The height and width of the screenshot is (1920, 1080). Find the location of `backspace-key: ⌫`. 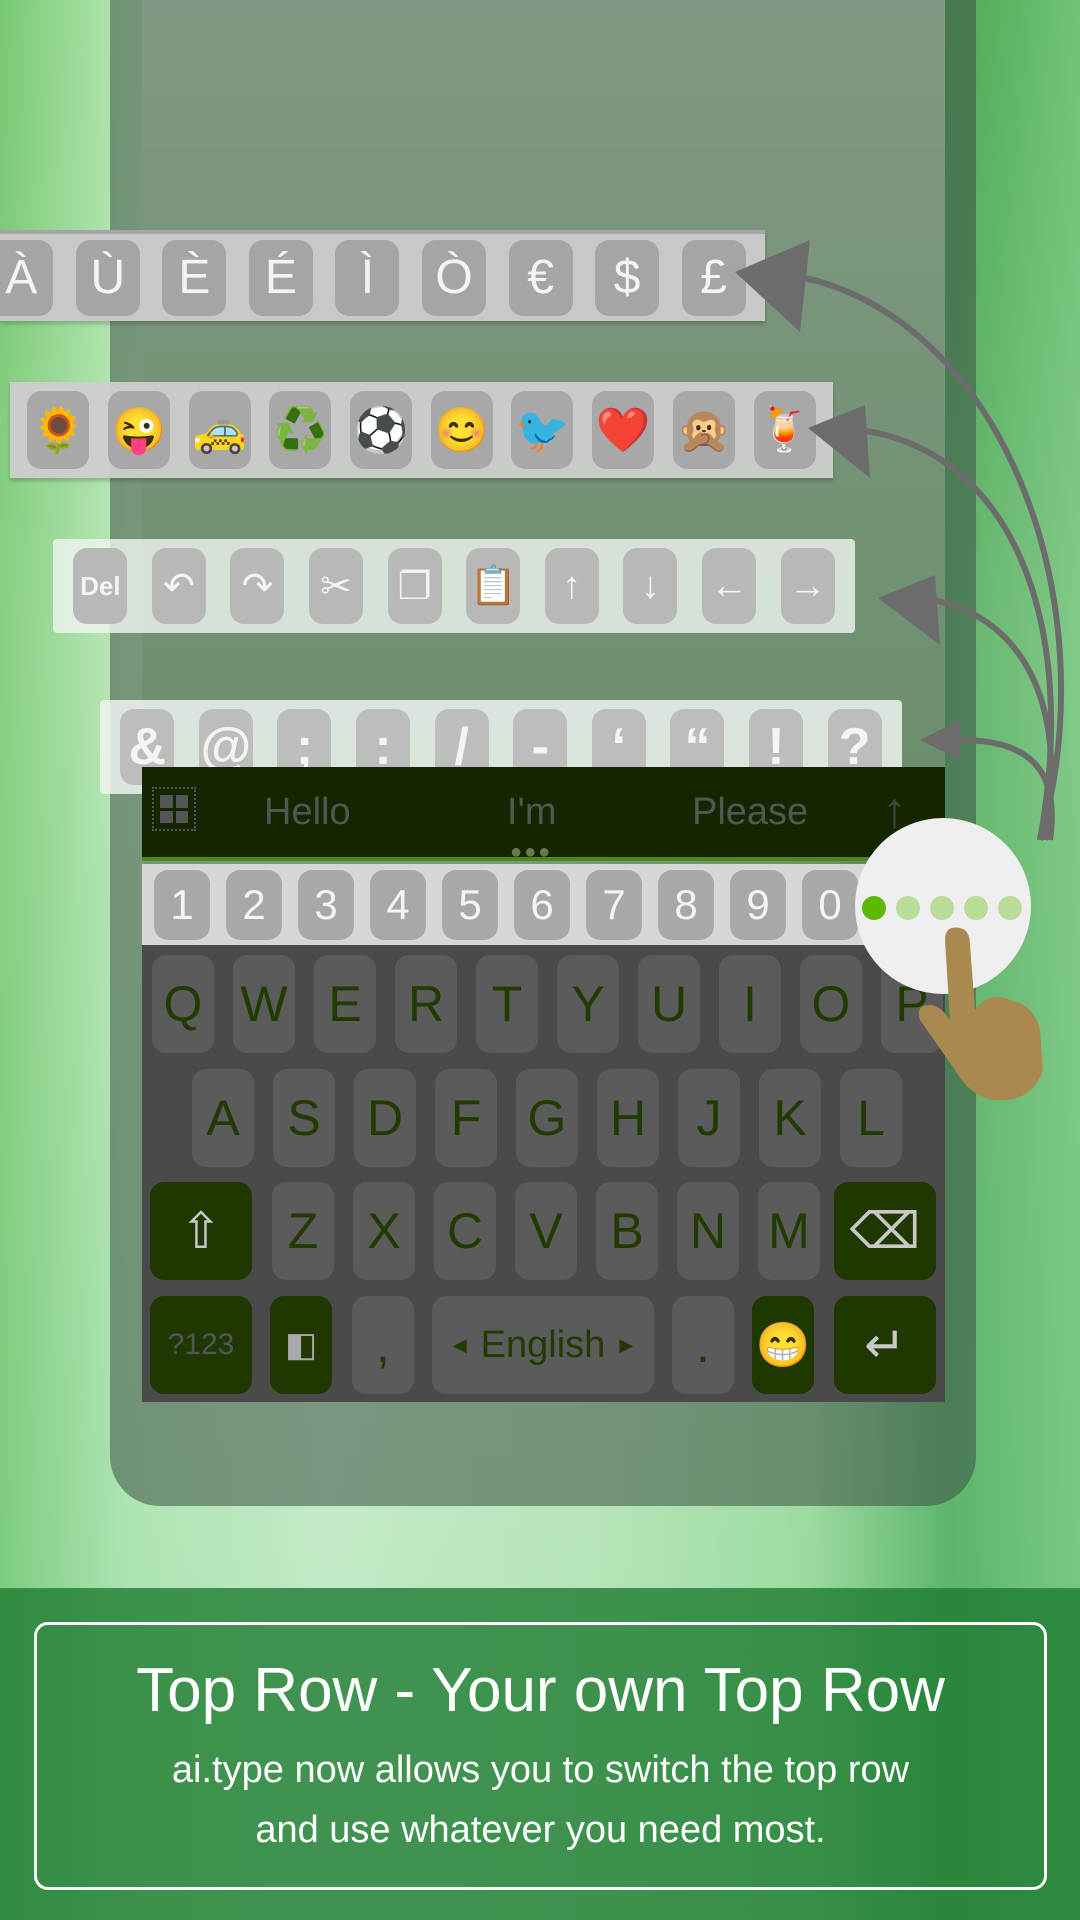

backspace-key: ⌫ is located at coordinates (885, 1231).